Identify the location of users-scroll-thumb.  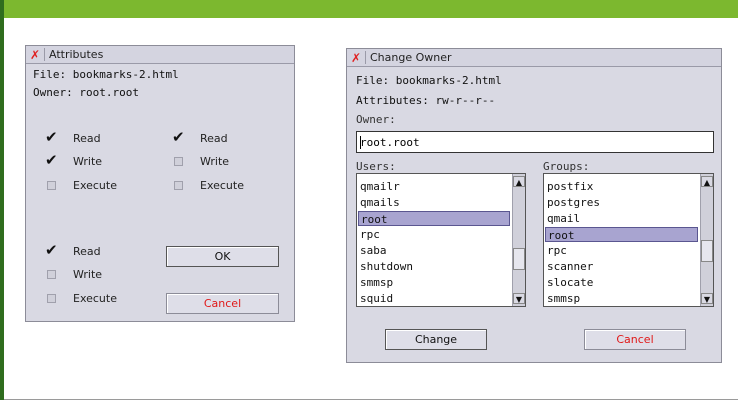
(519, 259).